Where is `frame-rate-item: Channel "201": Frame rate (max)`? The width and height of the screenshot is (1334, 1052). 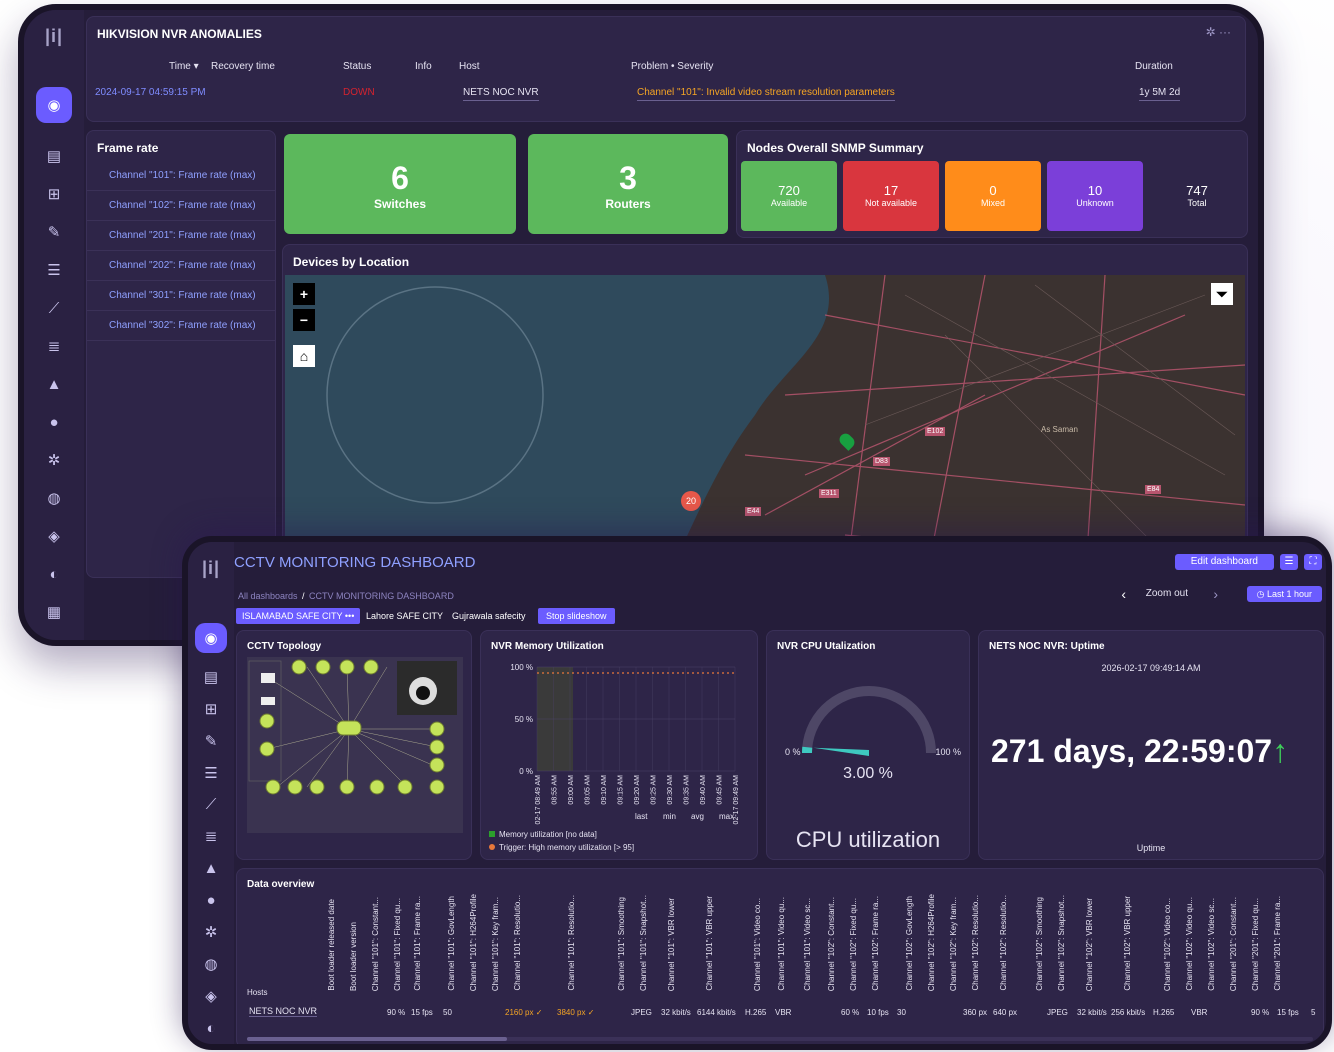 frame-rate-item: Channel "201": Frame rate (max) is located at coordinates (181, 236).